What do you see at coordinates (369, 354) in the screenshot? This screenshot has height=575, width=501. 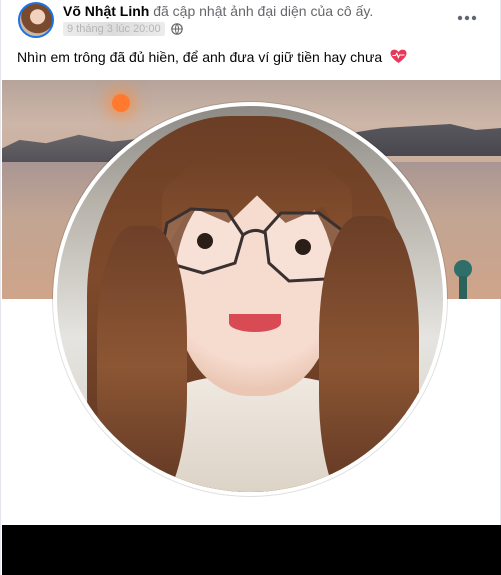 I see `hair-right-graphic` at bounding box center [369, 354].